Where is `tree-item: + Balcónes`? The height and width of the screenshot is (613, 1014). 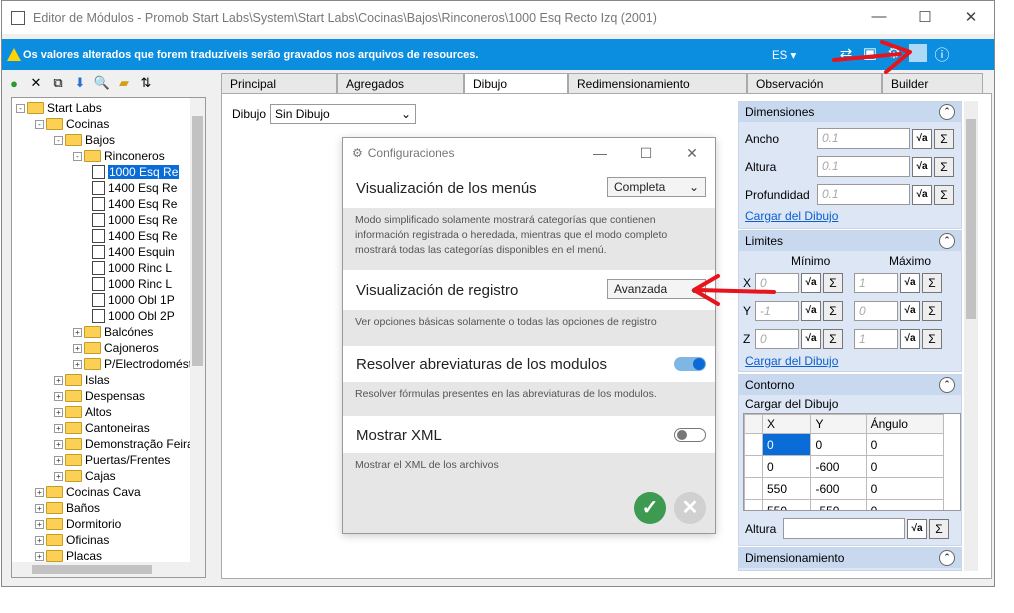
tree-item: + Balcónes is located at coordinates (113, 332).